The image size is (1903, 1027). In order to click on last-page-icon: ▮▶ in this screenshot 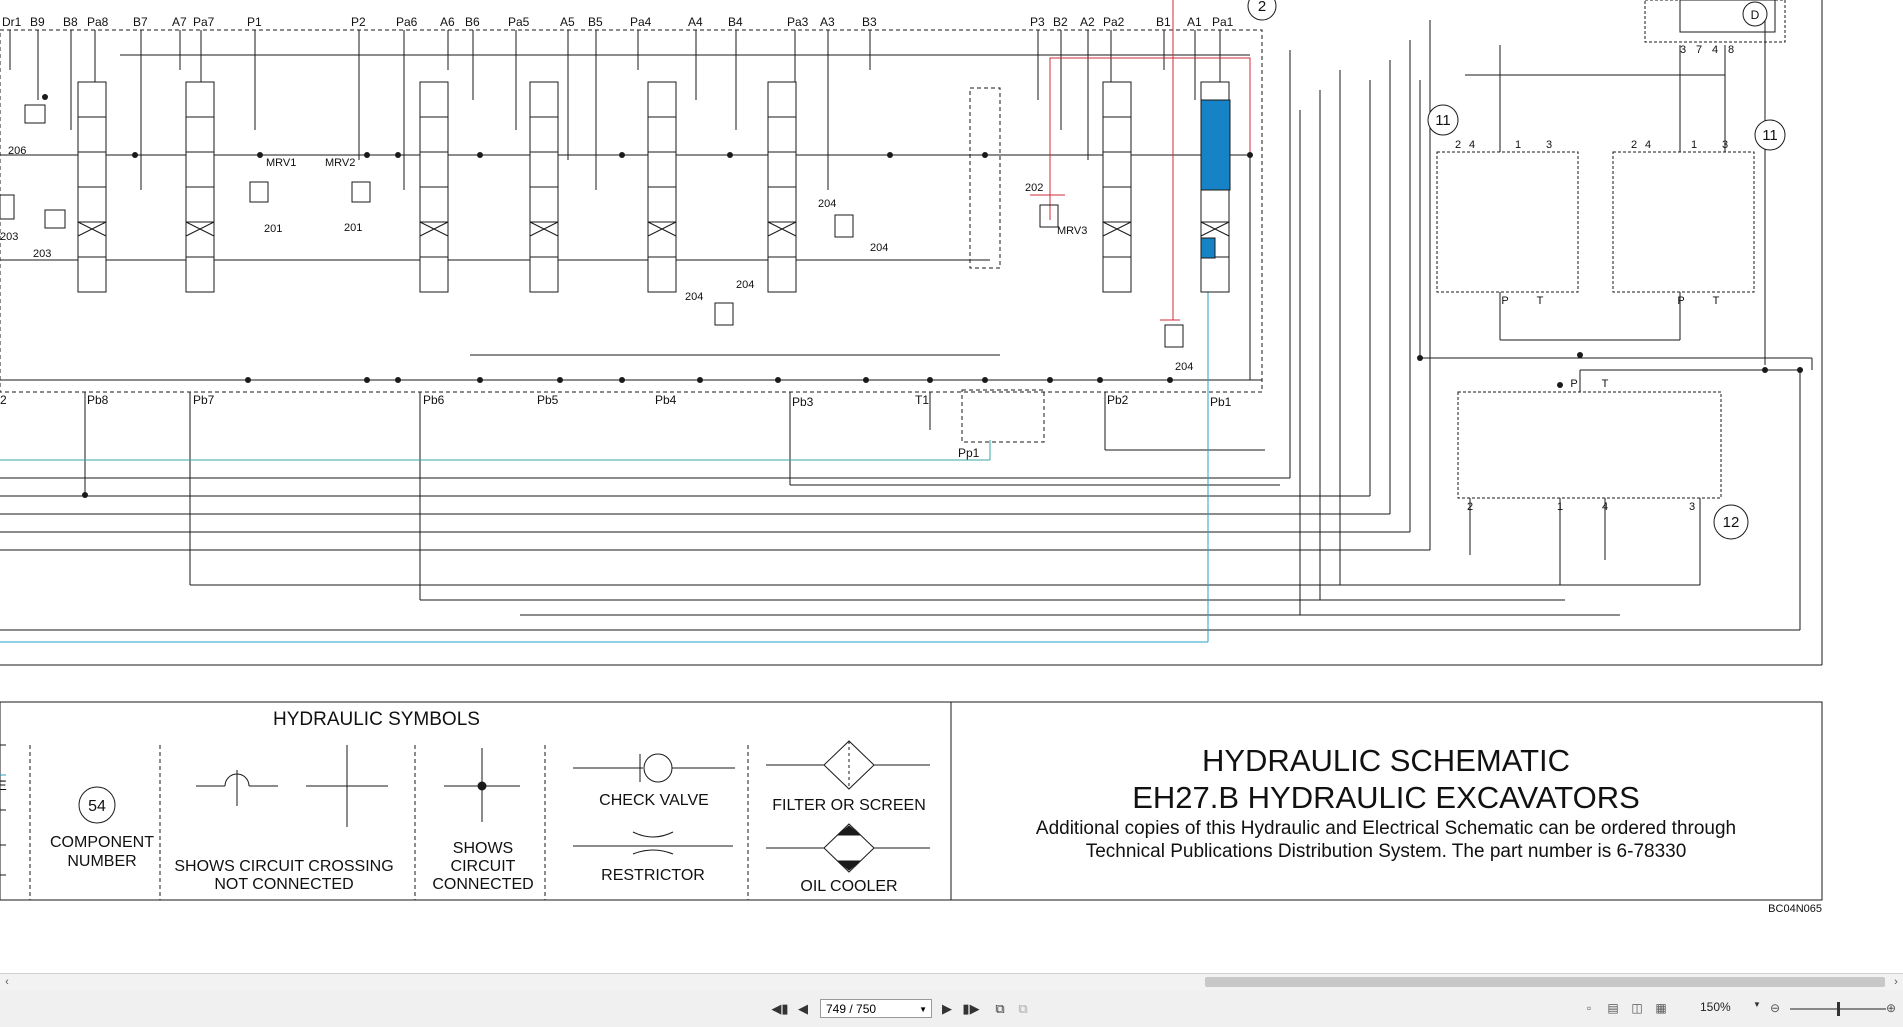, I will do `click(971, 1009)`.